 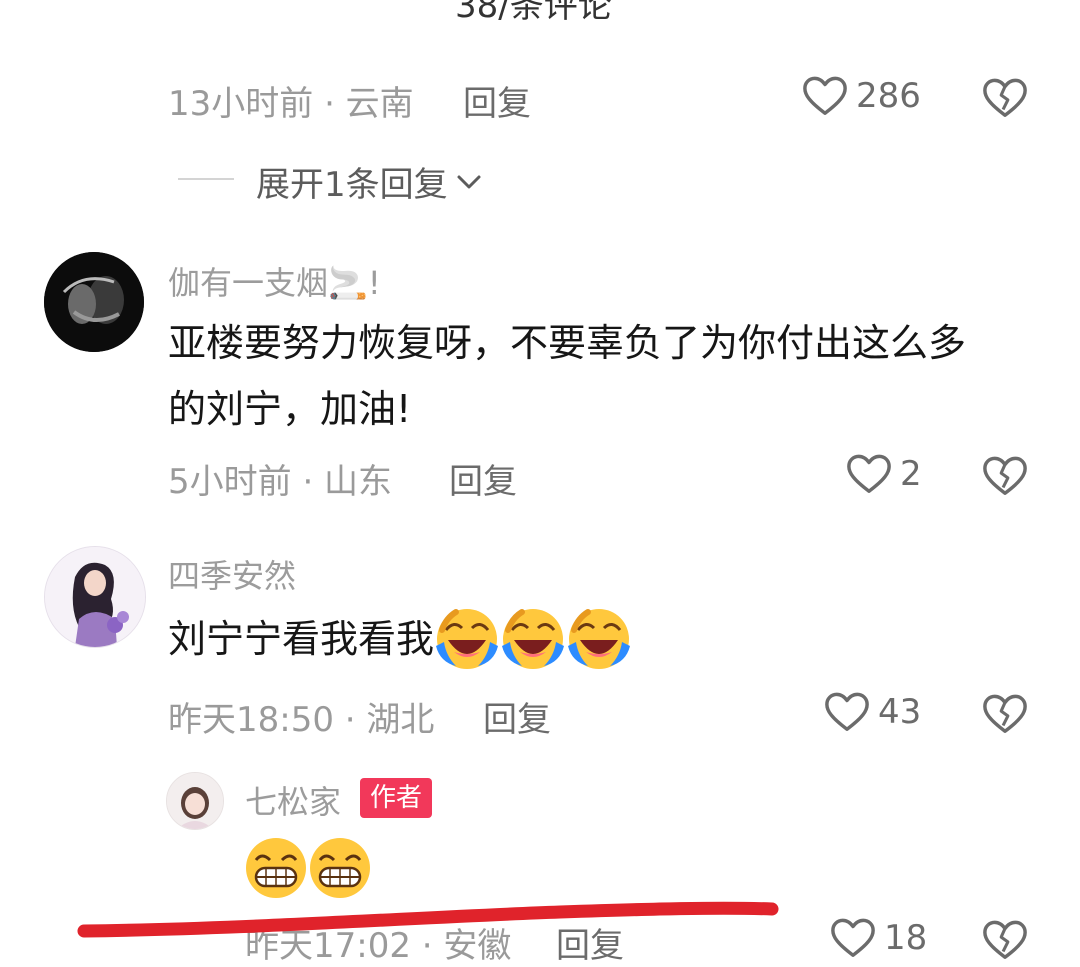 I want to click on expand-replies-button: 展开1条回复, so click(x=370, y=181).